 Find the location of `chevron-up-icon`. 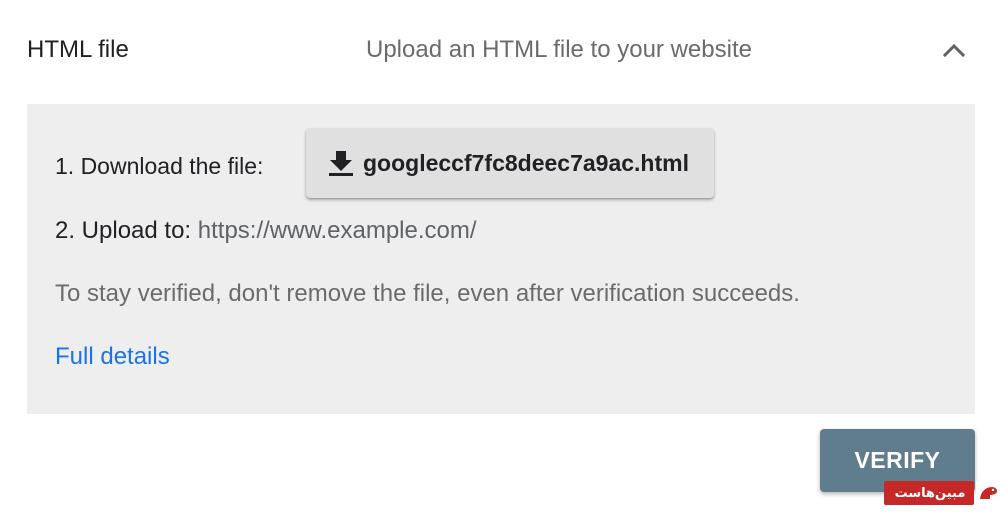

chevron-up-icon is located at coordinates (954, 50).